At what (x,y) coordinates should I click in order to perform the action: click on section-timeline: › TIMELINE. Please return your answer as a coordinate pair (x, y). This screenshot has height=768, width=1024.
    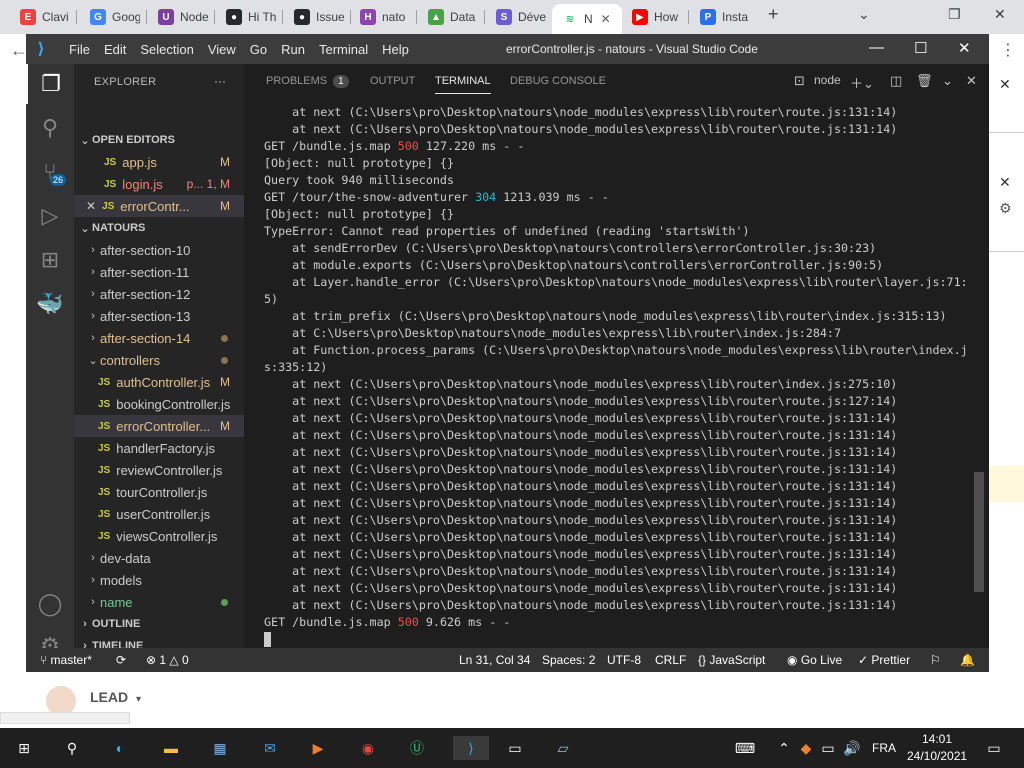
    Looking at the image, I should click on (159, 641).